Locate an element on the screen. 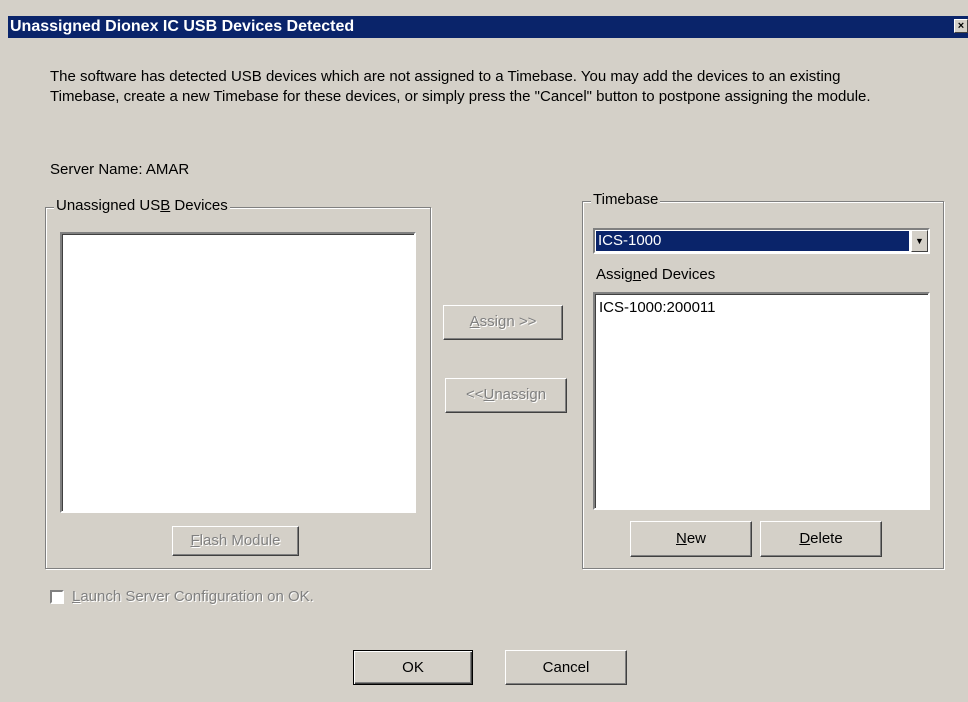 This screenshot has height=702, width=968. unassigned-devices-label: Unassigned USB Devices is located at coordinates (142, 205).